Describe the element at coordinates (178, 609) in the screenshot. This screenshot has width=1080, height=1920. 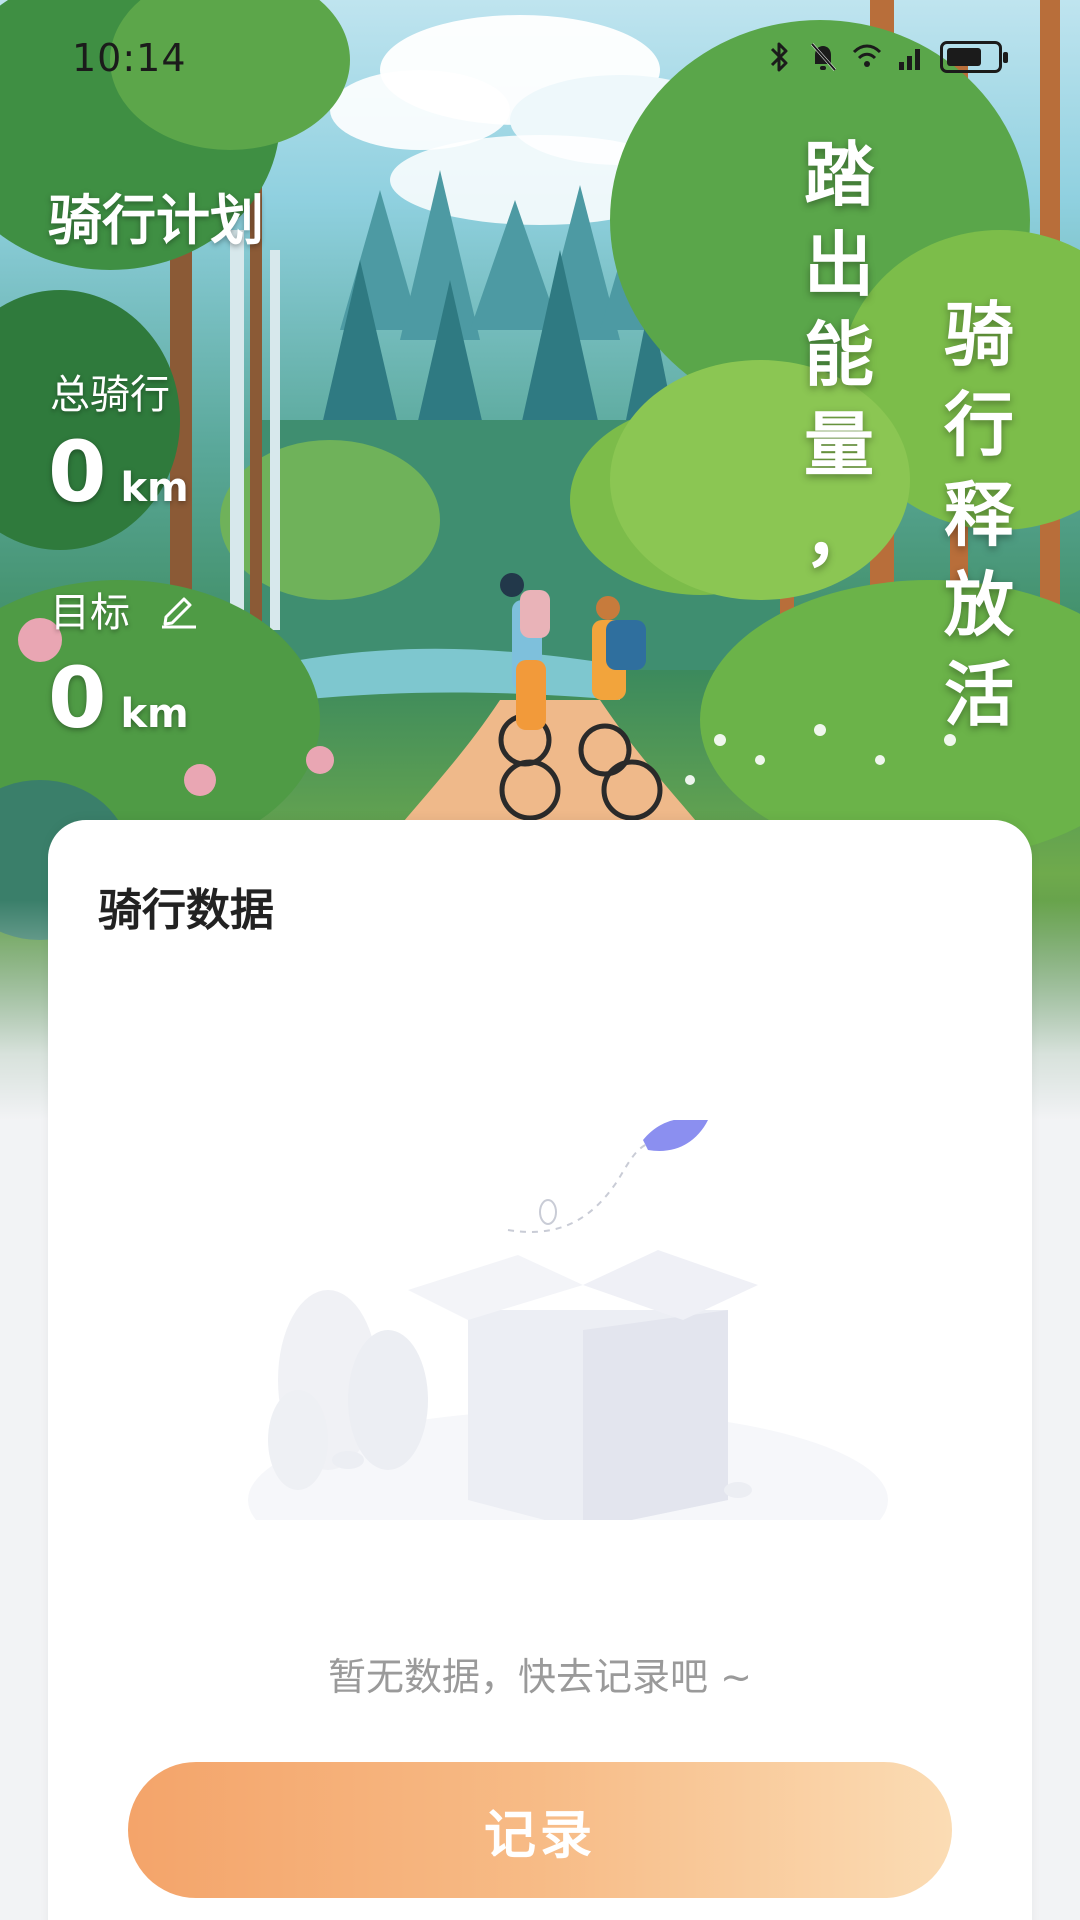
I see `edit-goal-icon` at that location.